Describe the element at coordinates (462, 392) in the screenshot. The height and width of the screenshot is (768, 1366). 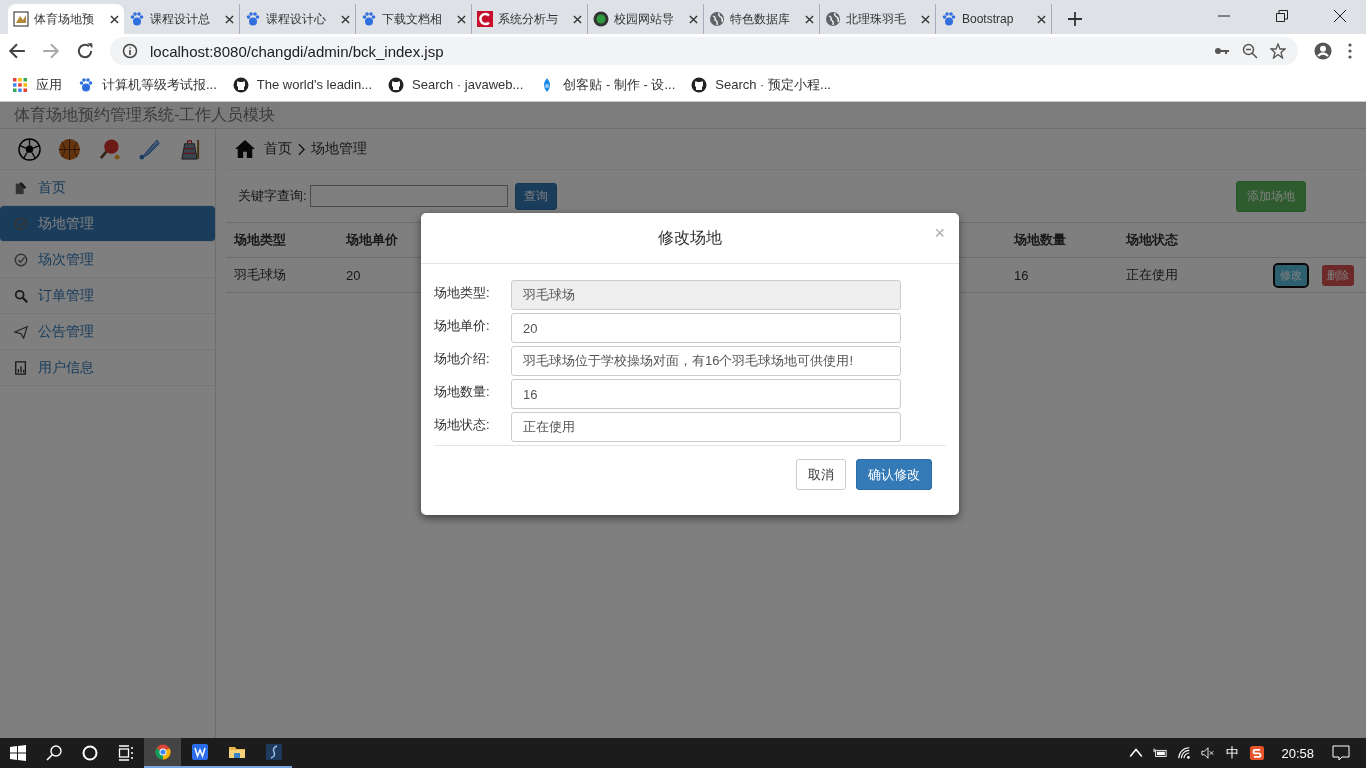
I see `field-label: 场地数量:` at that location.